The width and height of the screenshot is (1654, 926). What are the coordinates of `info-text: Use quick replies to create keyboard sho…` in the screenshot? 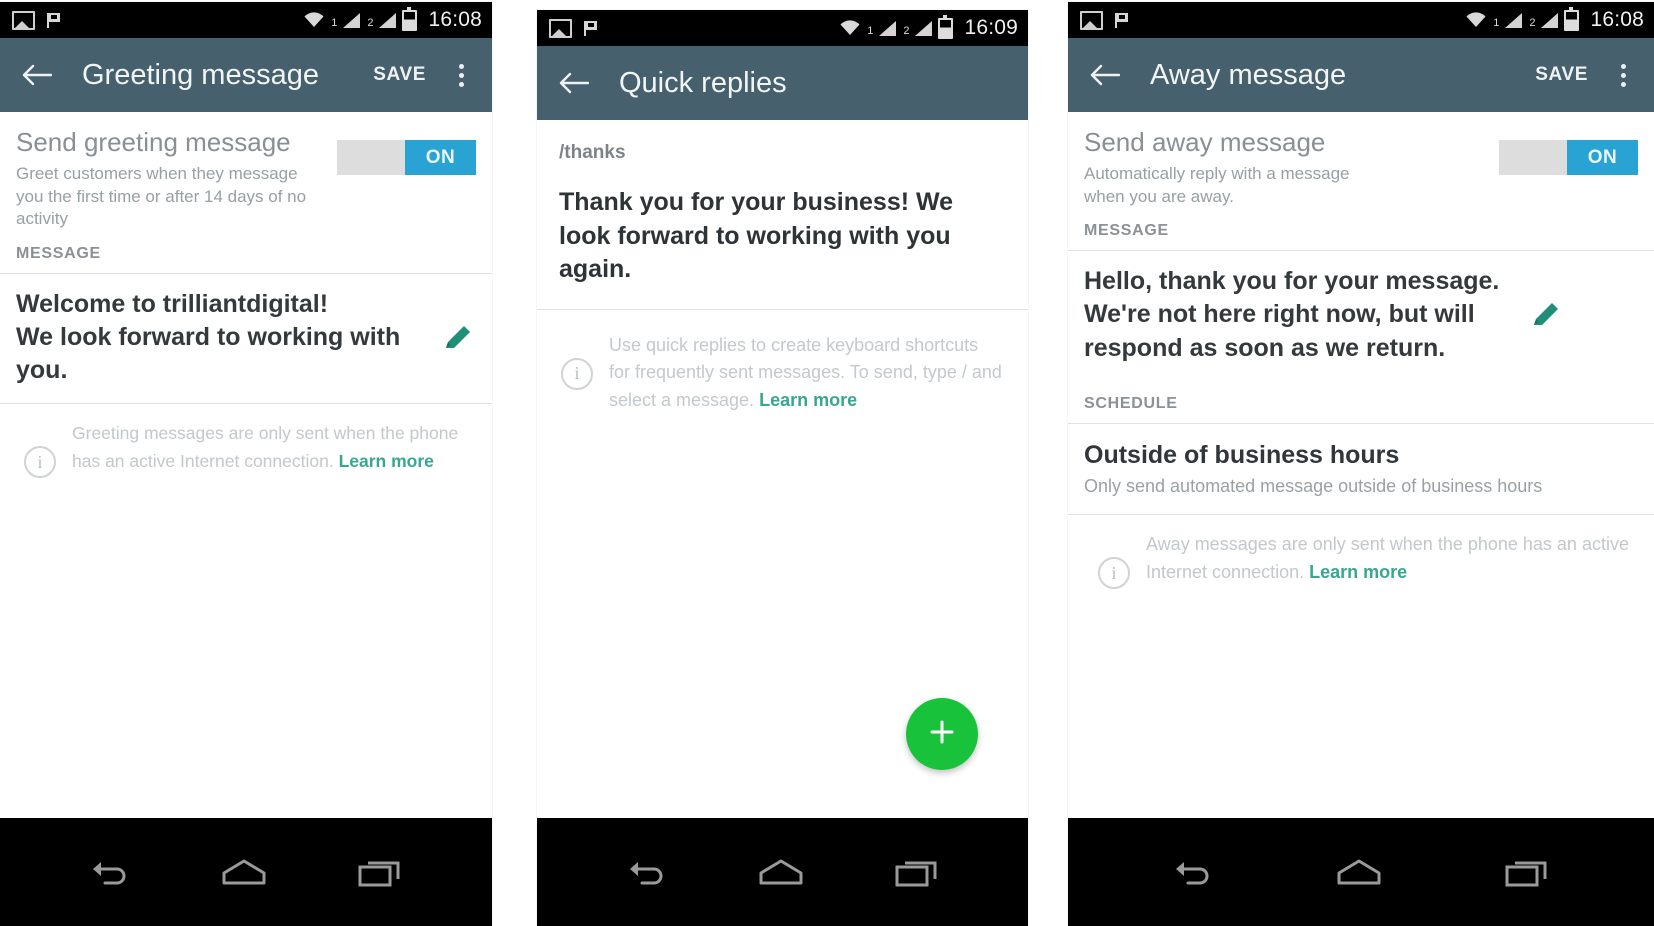 It's located at (806, 374).